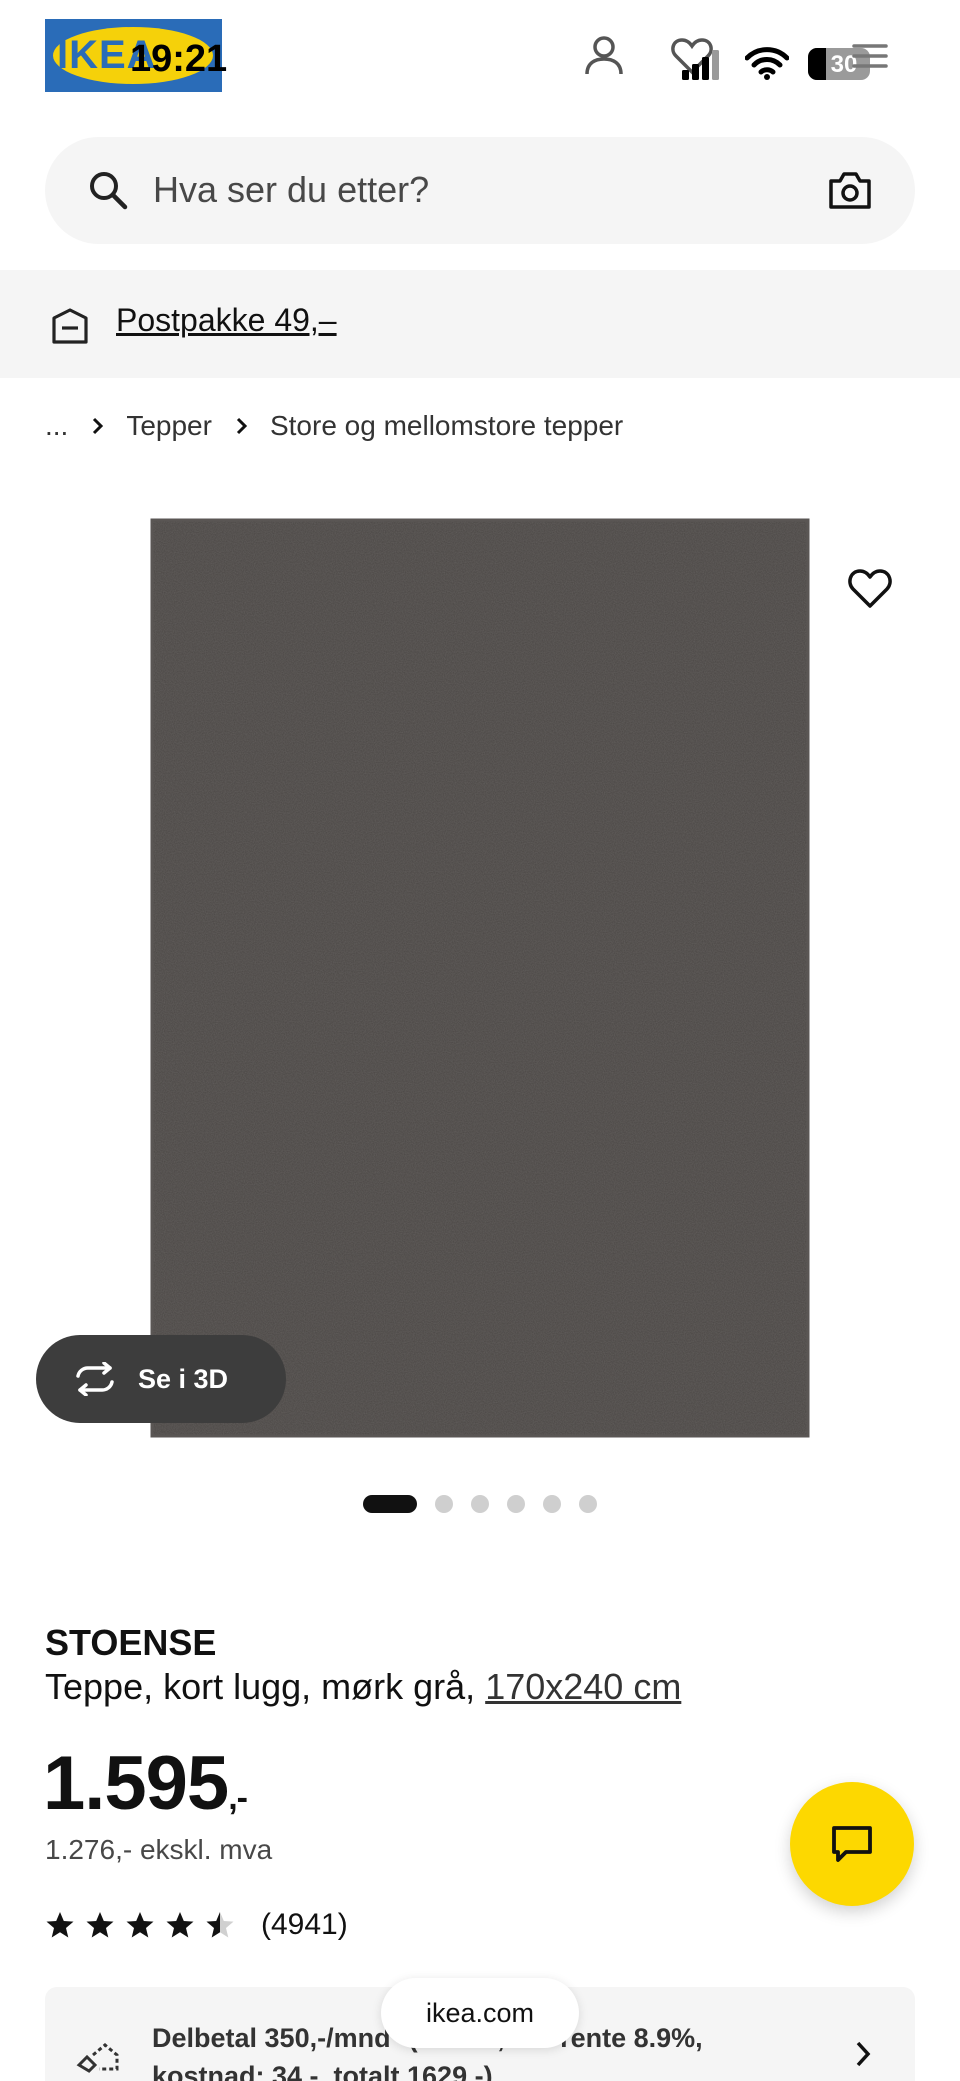 Image resolution: width=960 pixels, height=2081 pixels. I want to click on chat-icon, so click(852, 1844).